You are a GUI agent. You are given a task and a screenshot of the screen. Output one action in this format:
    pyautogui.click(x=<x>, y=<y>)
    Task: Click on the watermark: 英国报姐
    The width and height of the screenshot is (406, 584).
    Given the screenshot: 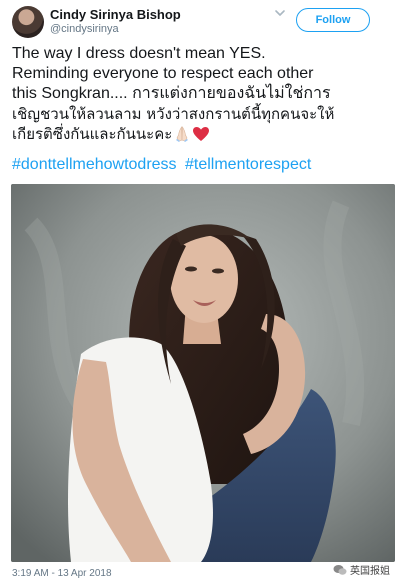 What is the action you would take?
    pyautogui.click(x=361, y=569)
    